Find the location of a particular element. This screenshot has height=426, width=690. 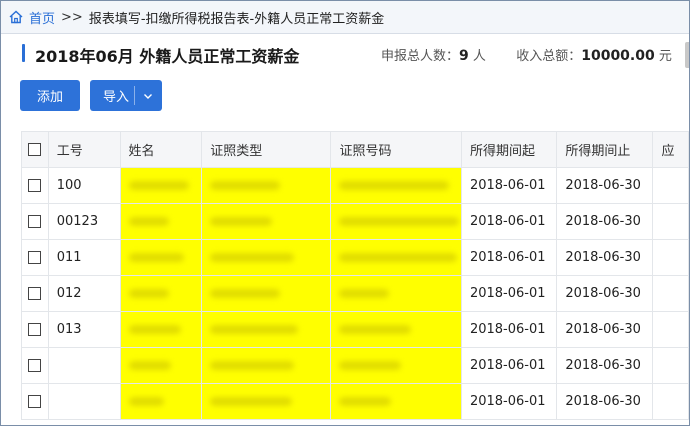

total-people-label: 申报总人数： is located at coordinates (420, 56).